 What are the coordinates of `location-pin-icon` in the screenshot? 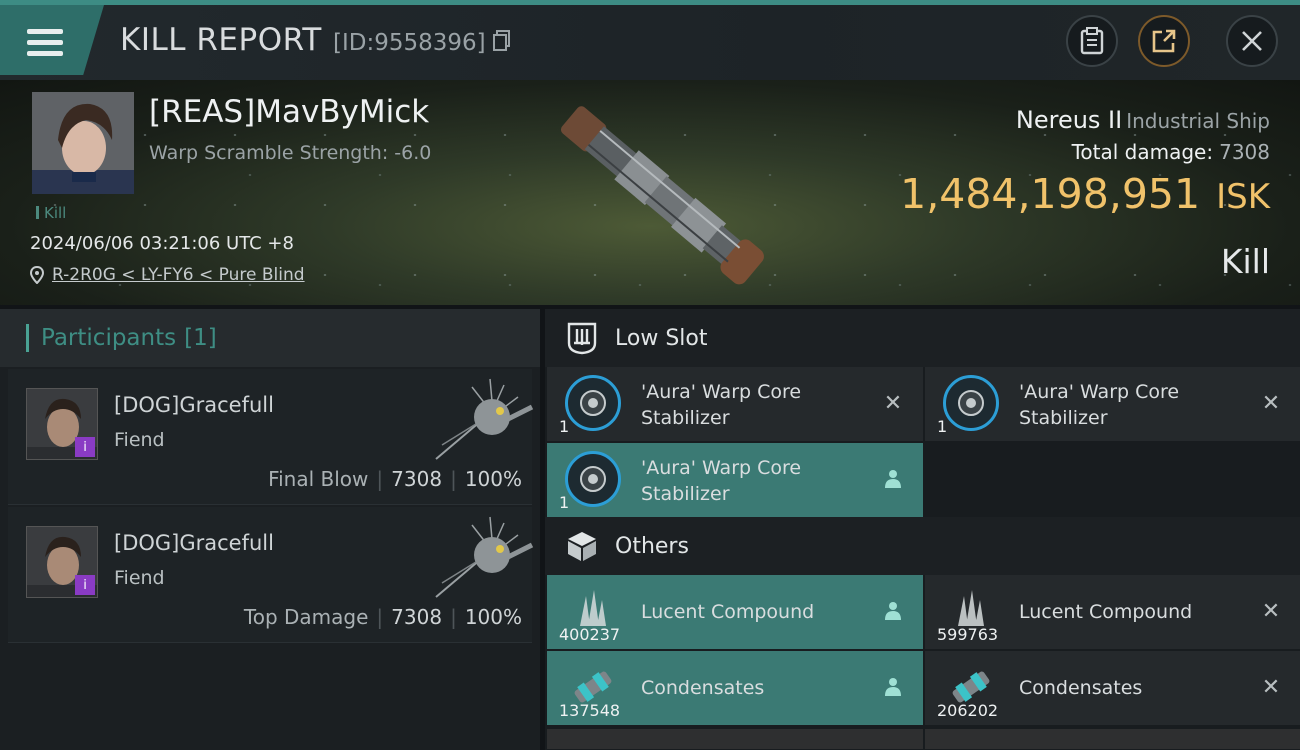 It's located at (37, 275).